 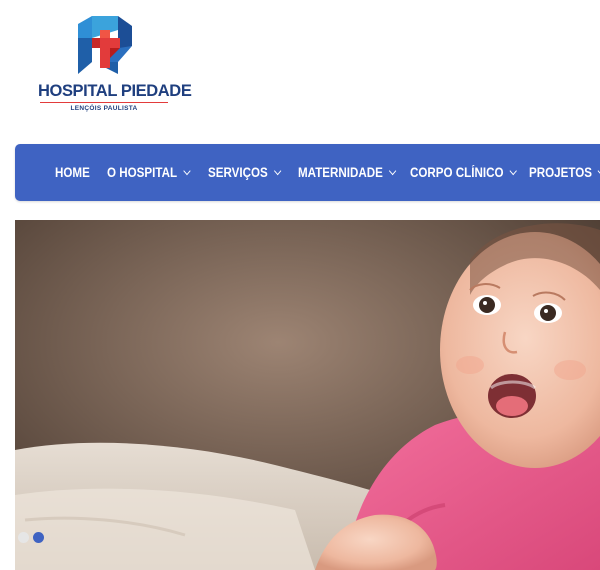 I want to click on slider-dot-2-active, so click(x=38, y=537).